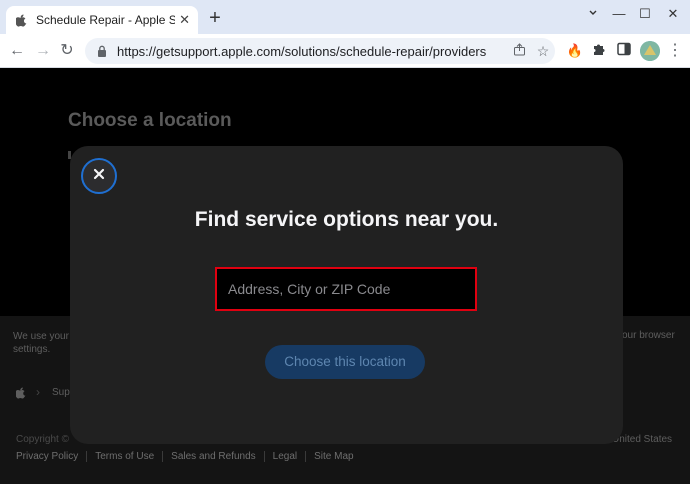 The height and width of the screenshot is (484, 690). What do you see at coordinates (43, 51) in the screenshot?
I see `forward-button: →` at bounding box center [43, 51].